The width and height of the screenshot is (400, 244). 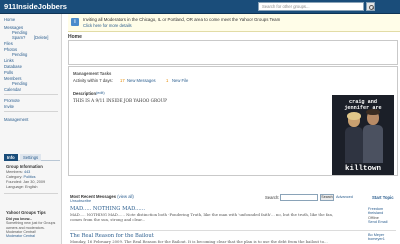 What do you see at coordinates (120, 100) in the screenshot?
I see `group-description: THIS IS A 9/11 INSIDE JOB YAHOO GROUP` at bounding box center [120, 100].